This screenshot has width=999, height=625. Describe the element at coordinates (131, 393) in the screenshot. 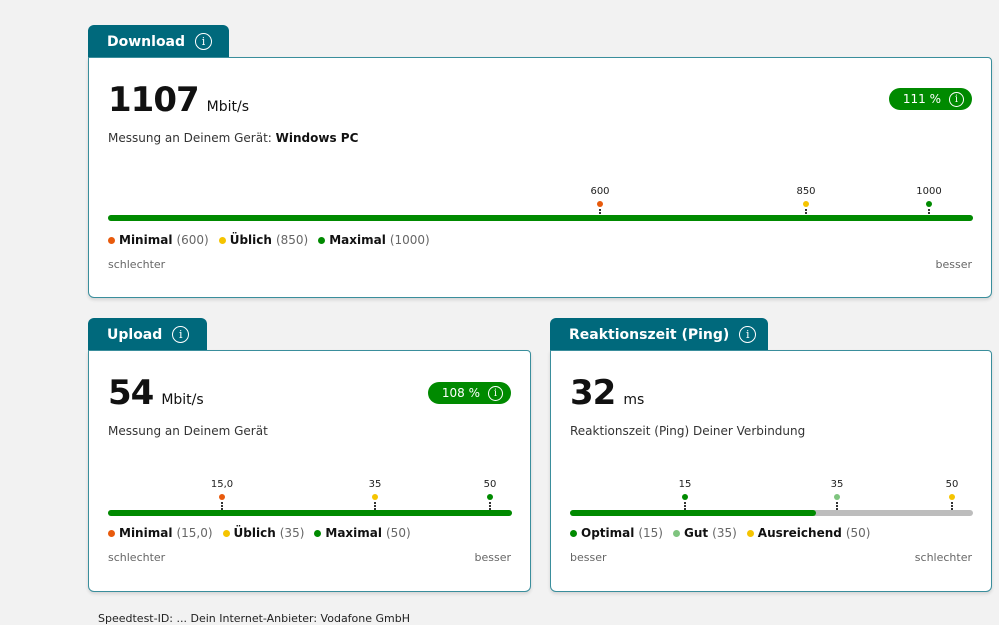

I see `upload-value: 54` at that location.